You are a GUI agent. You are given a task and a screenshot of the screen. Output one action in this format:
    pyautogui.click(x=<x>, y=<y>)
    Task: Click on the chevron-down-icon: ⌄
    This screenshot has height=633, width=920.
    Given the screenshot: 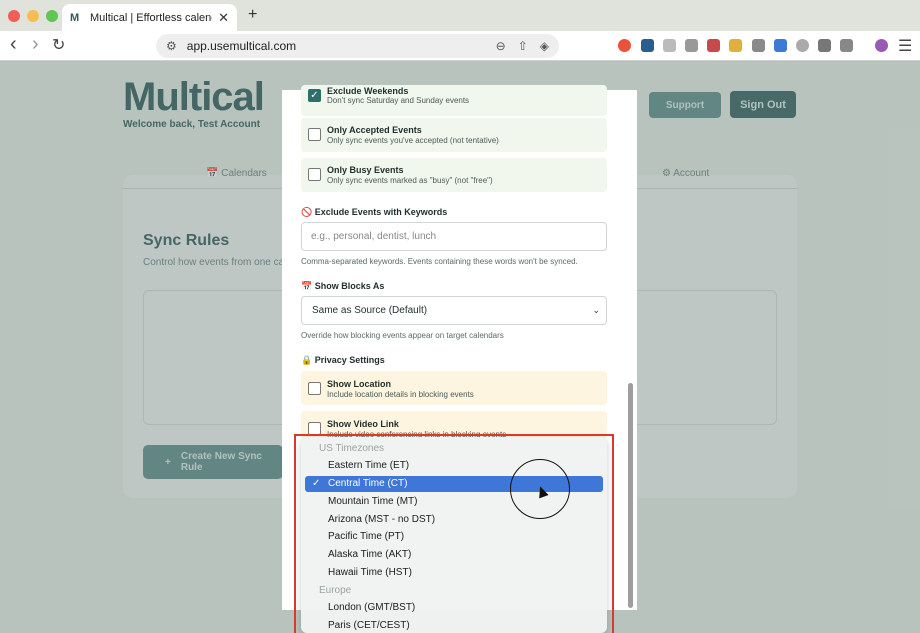 What is the action you would take?
    pyautogui.click(x=596, y=310)
    